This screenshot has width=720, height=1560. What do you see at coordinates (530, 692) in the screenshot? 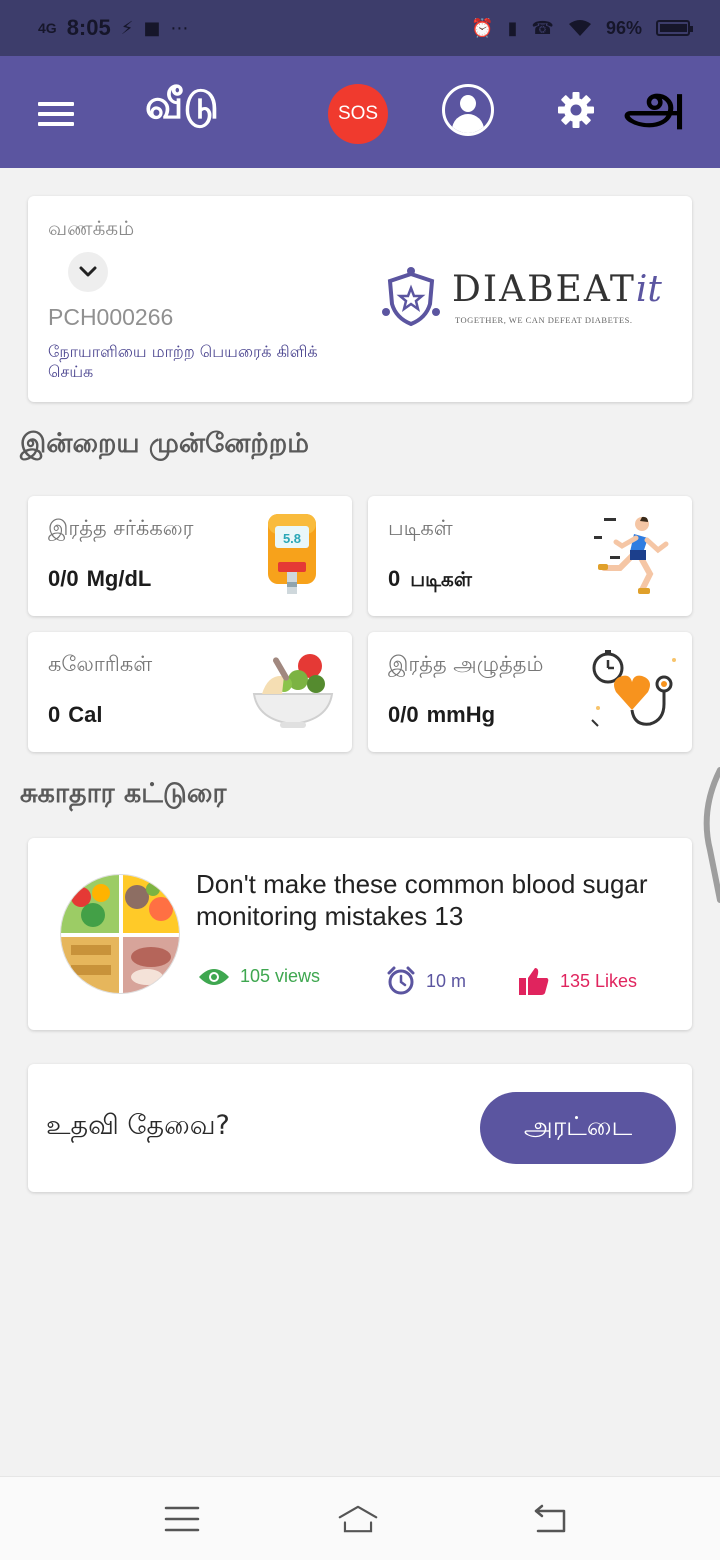
I see `blood-pressure-card: இரத்த அழுத்தம் 0/0 mmHg` at bounding box center [530, 692].